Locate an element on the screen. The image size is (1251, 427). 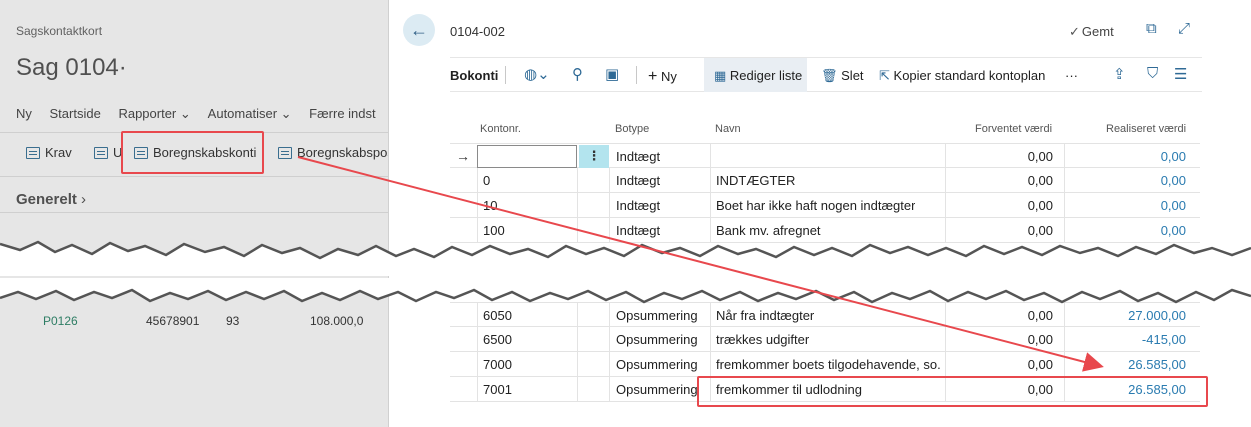
boregnskabspost-label: Boregnskabspost is located at coordinates (342, 152).